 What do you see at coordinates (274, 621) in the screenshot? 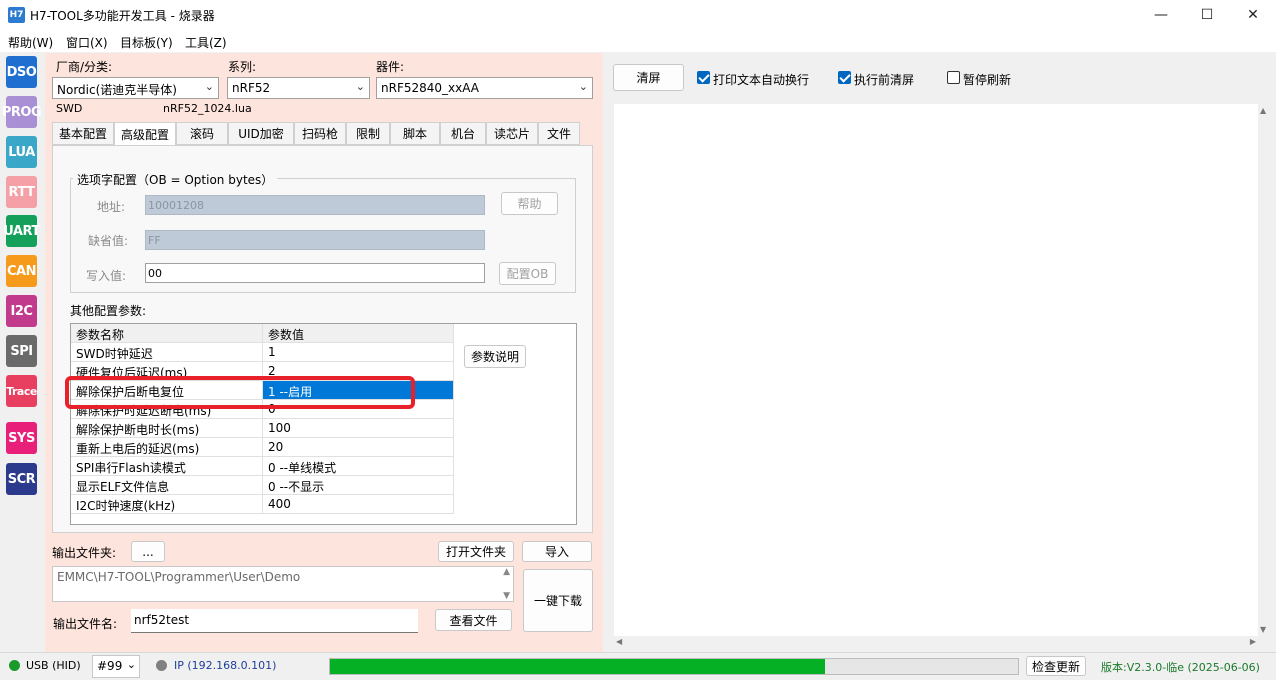
I see `output-filename-input: nrf52test` at bounding box center [274, 621].